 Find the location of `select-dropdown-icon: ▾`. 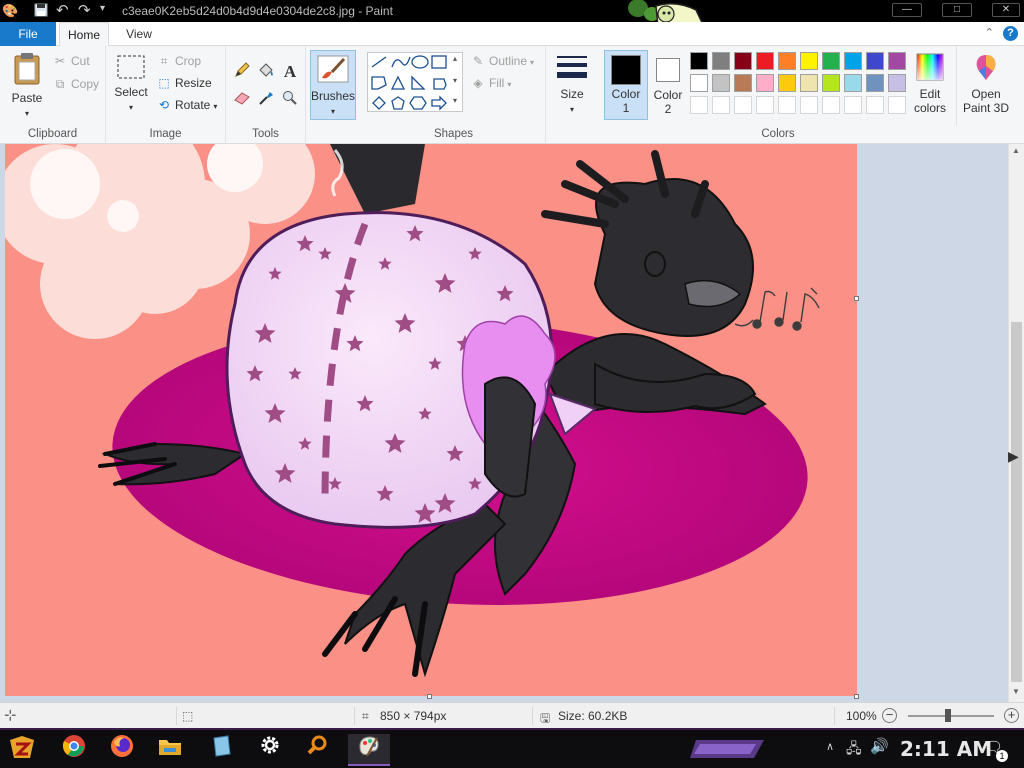

select-dropdown-icon: ▾ is located at coordinates (131, 107).